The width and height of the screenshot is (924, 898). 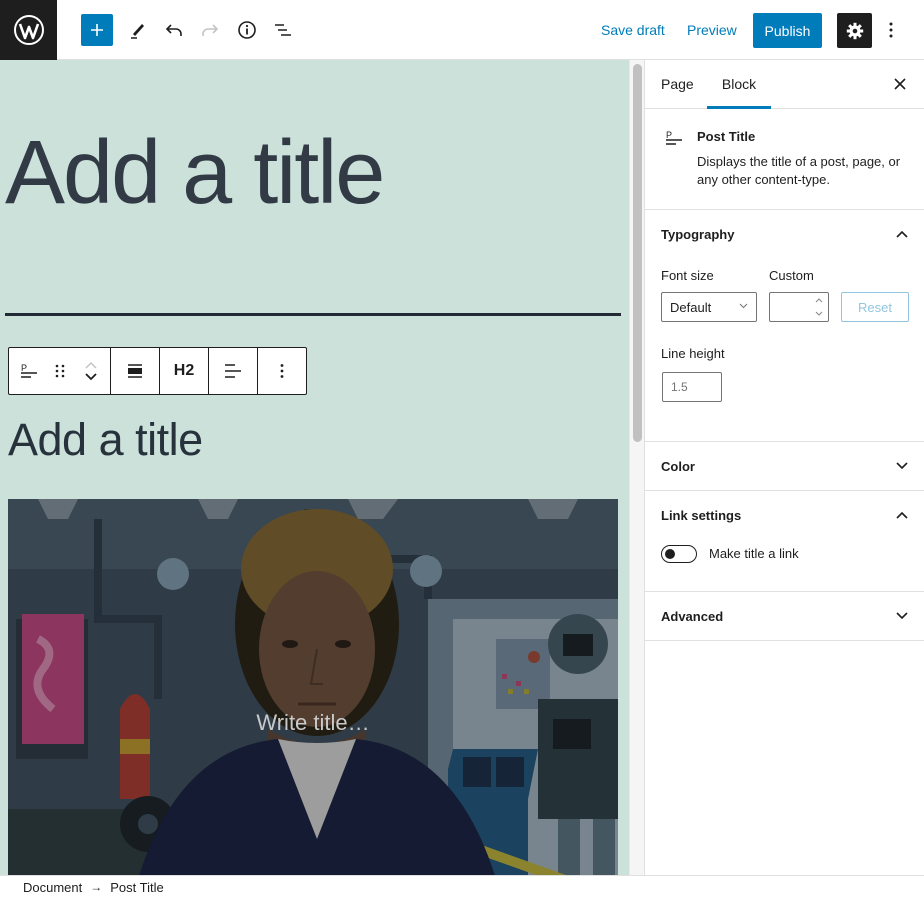 What do you see at coordinates (195, 173) in the screenshot?
I see `site-title-block: Add a title` at bounding box center [195, 173].